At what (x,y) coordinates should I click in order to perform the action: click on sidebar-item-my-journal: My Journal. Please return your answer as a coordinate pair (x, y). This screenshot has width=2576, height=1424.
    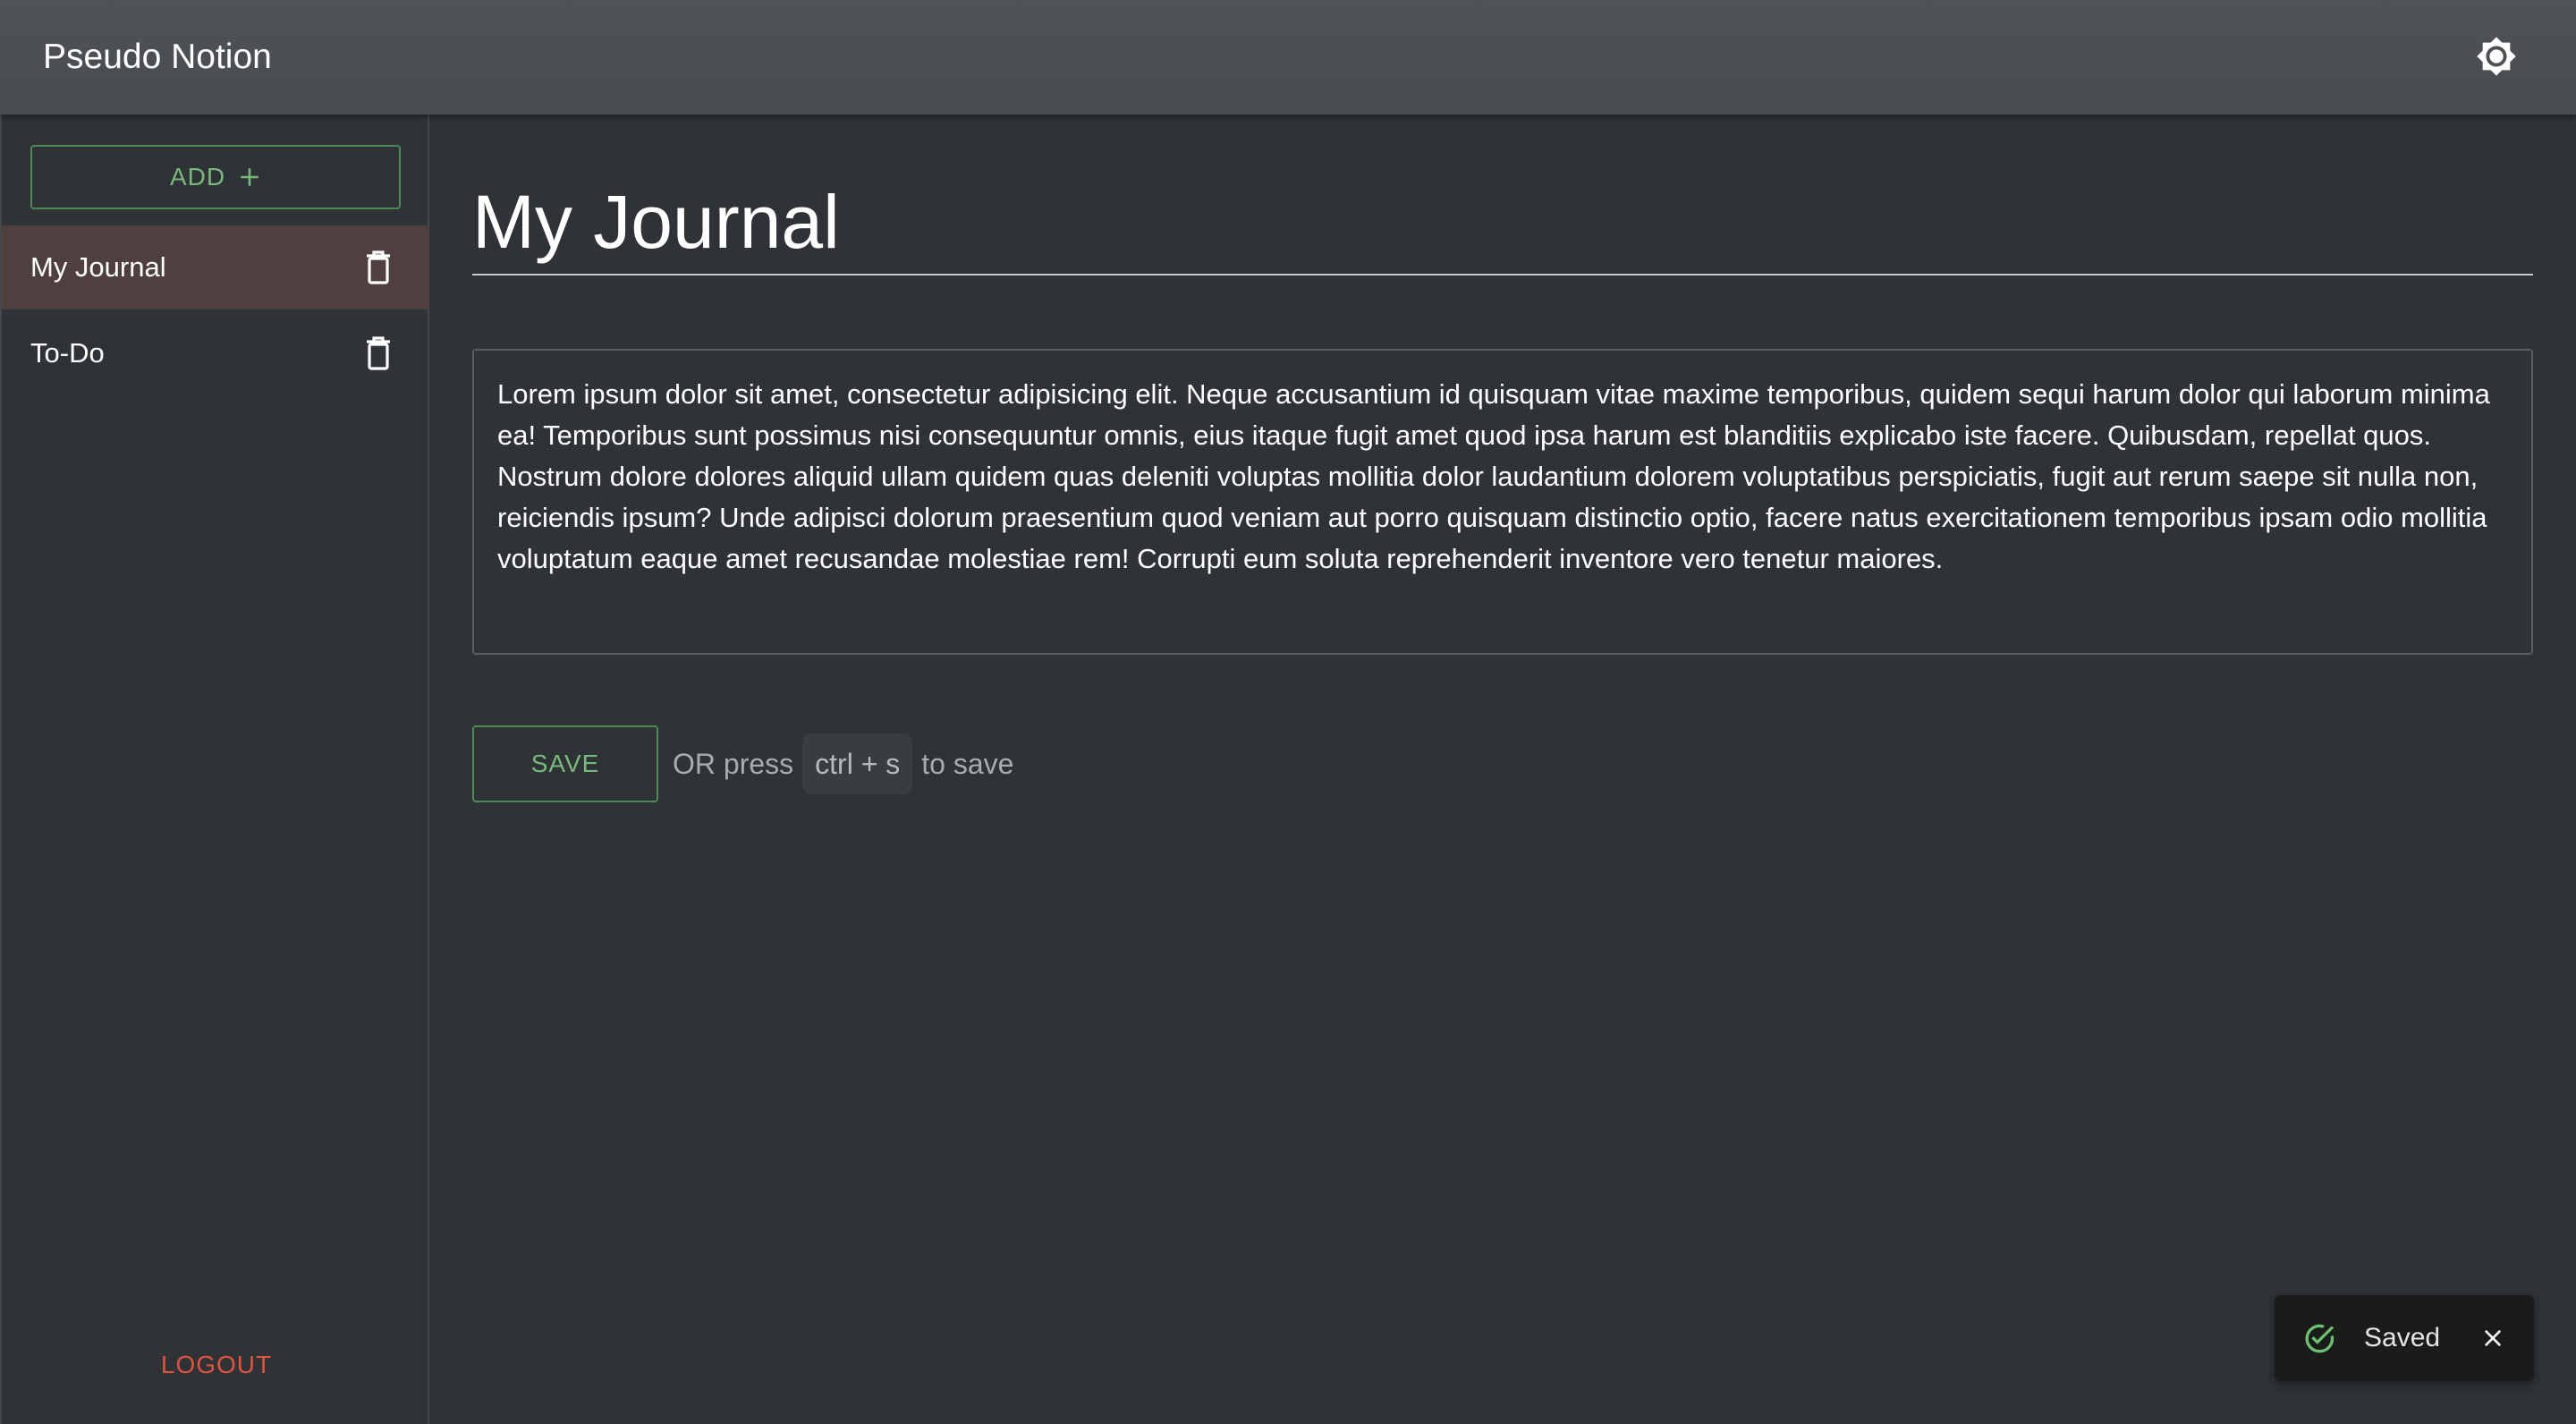
    Looking at the image, I should click on (215, 267).